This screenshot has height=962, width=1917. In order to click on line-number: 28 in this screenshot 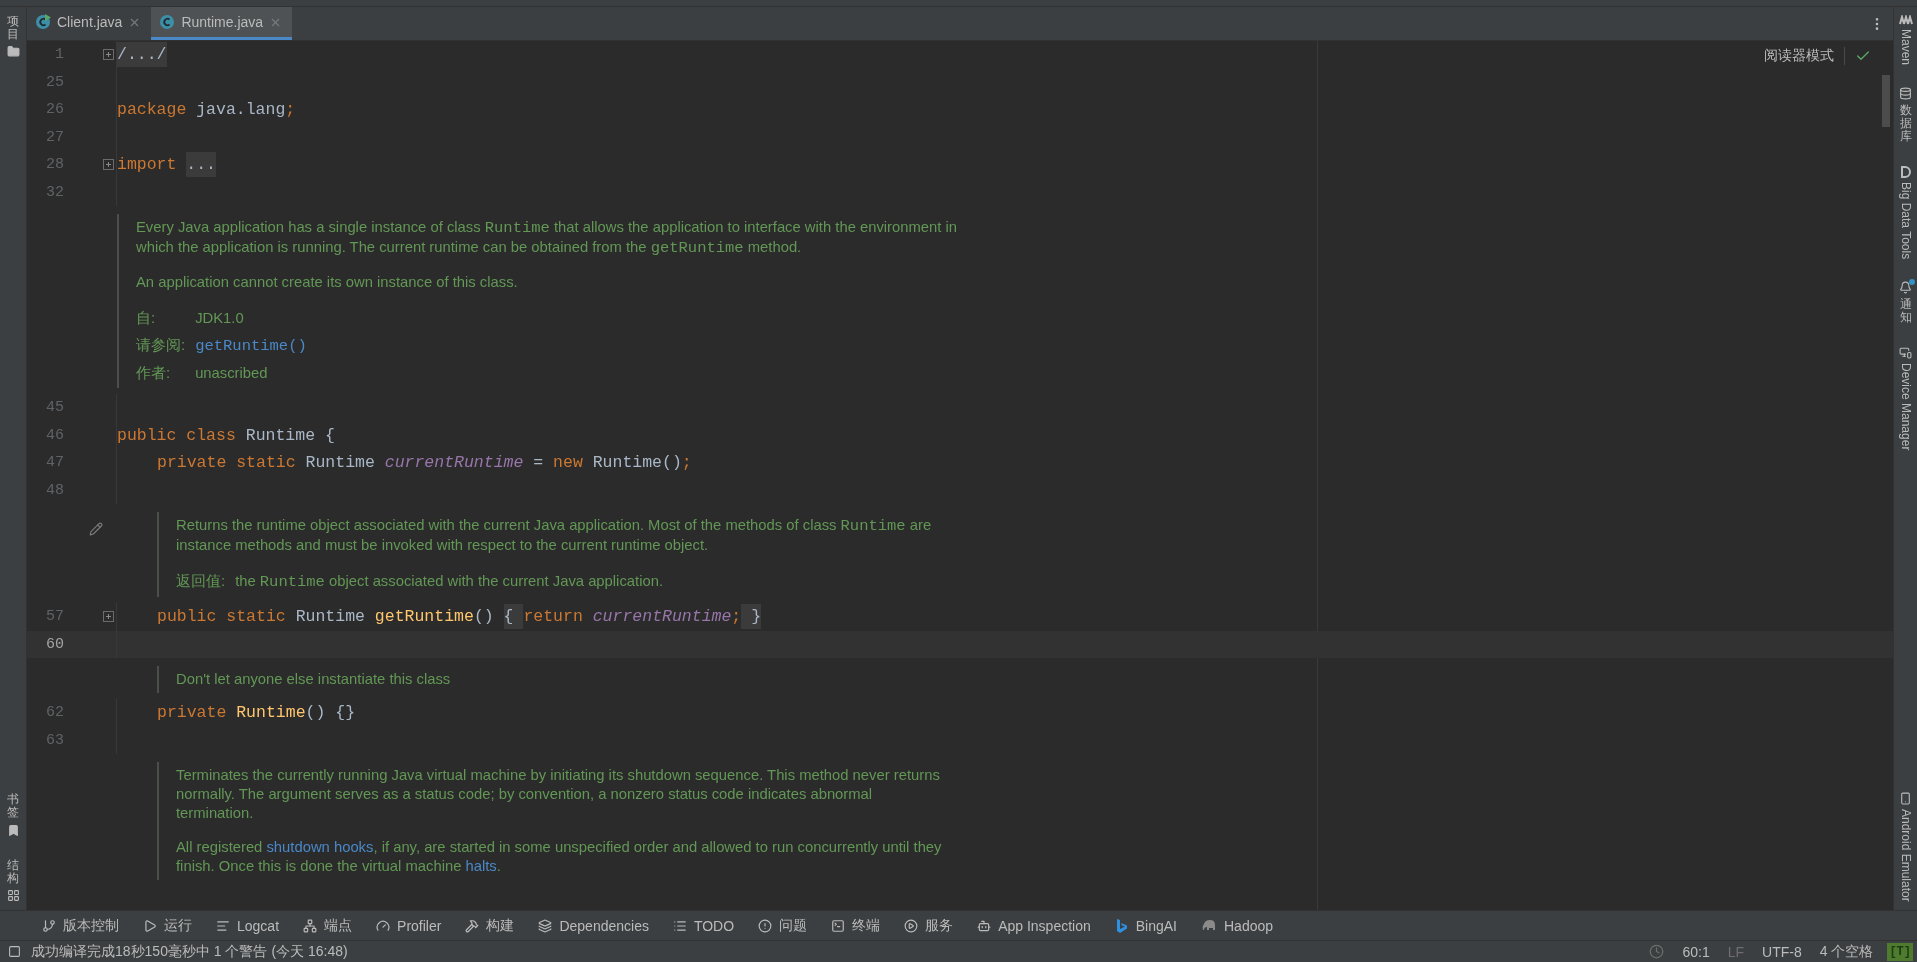, I will do `click(55, 165)`.